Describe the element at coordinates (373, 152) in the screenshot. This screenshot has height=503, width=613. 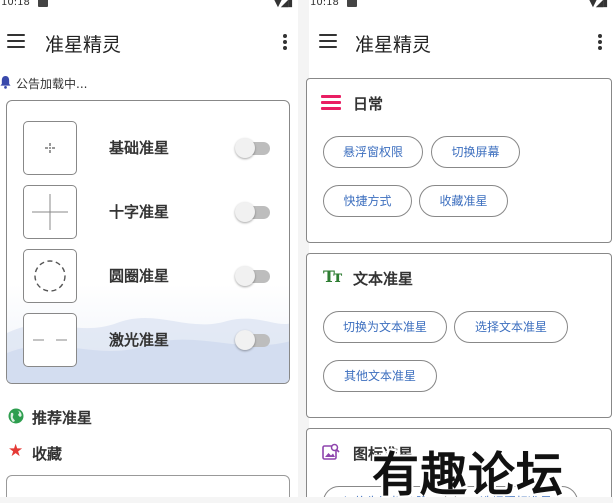
I see `chip-overlay-permission: 悬浮窗权限` at that location.